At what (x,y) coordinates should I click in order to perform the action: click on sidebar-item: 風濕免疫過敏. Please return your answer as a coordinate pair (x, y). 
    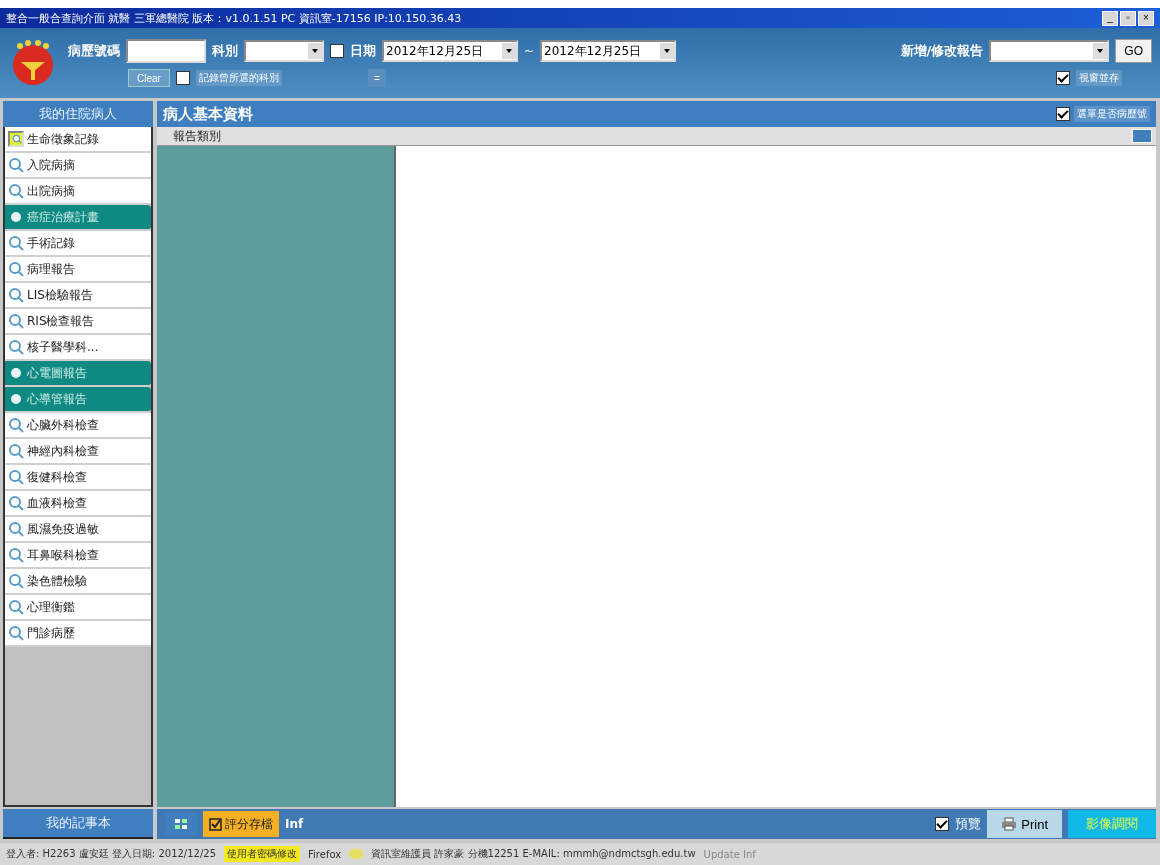
    Looking at the image, I should click on (78, 530).